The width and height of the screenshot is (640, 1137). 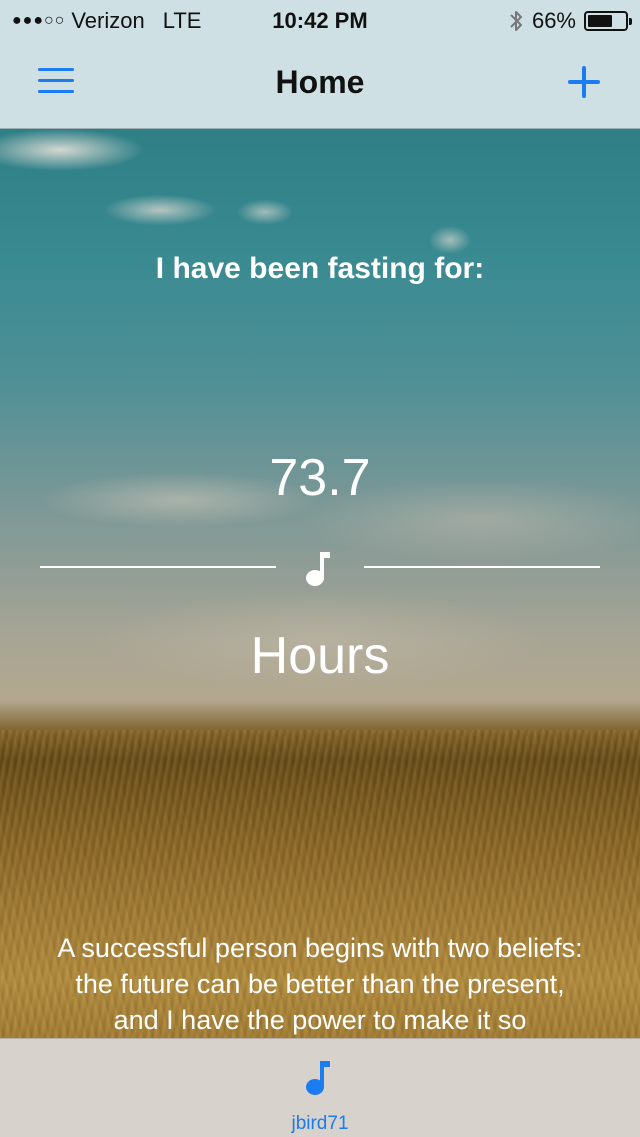 What do you see at coordinates (516, 21) in the screenshot?
I see `bluetooth-icon` at bounding box center [516, 21].